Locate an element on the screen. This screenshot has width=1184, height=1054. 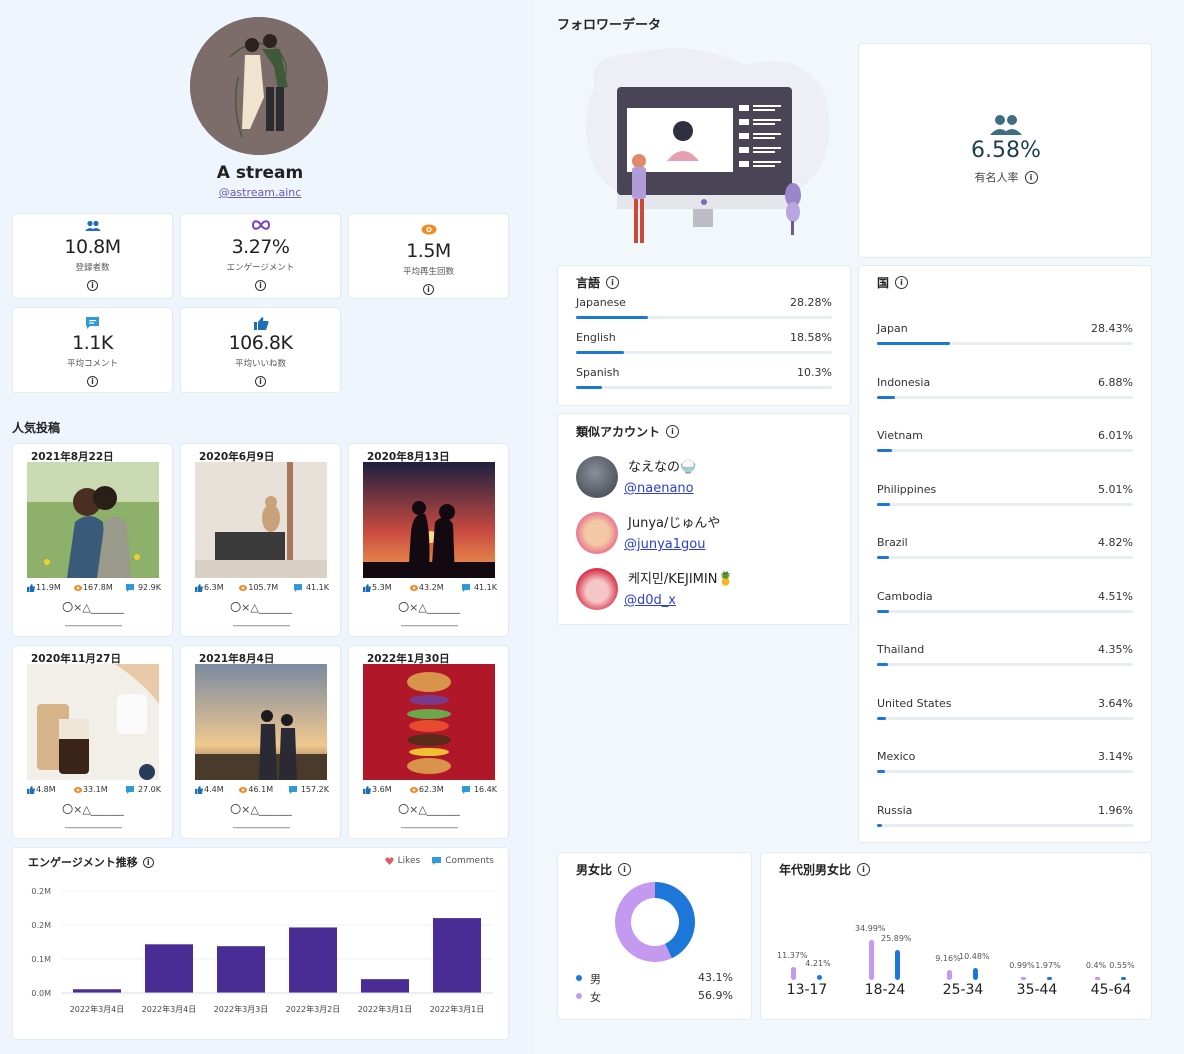
thumbs-up-icon is located at coordinates (260, 323).